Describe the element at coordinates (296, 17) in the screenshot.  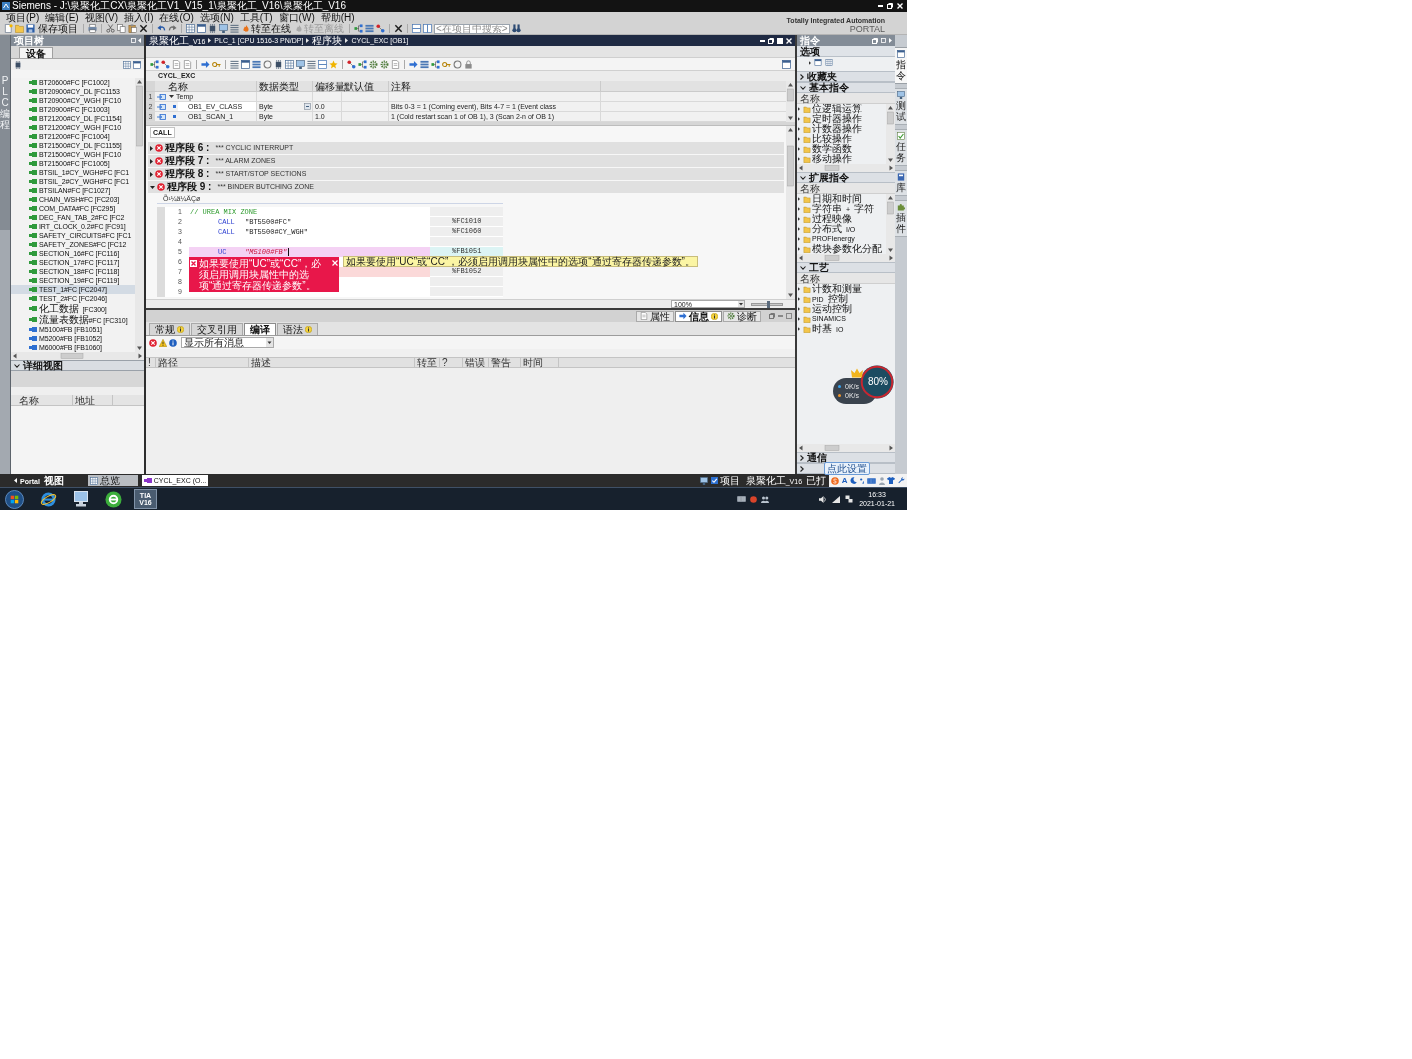
I see `menu-item: 窗口(W)` at that location.